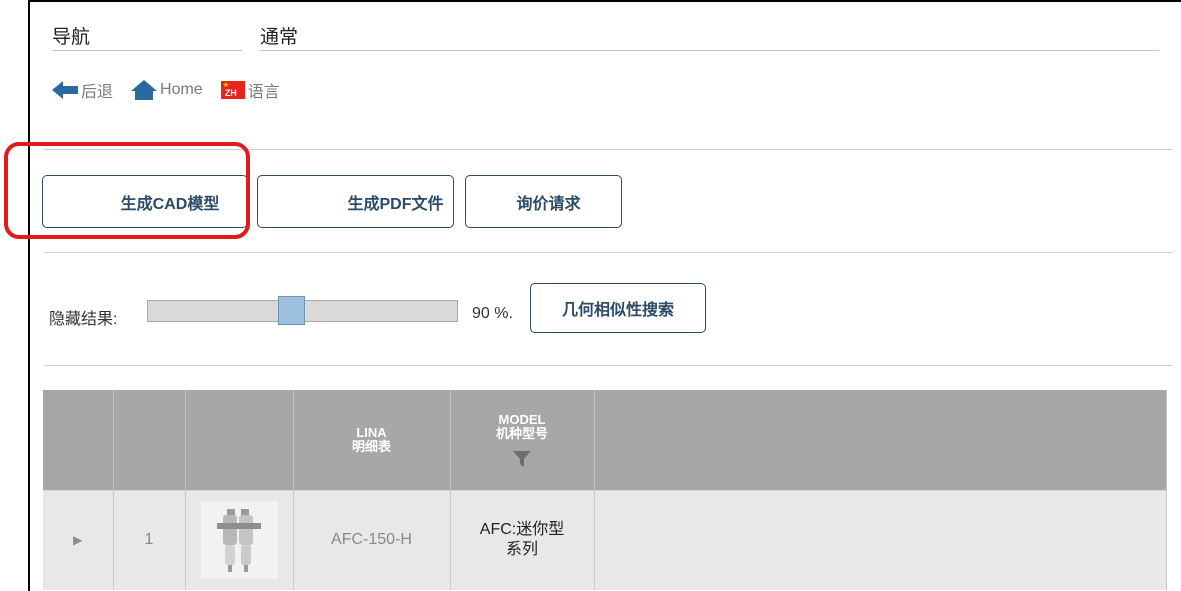 This screenshot has width=1181, height=591. Describe the element at coordinates (371, 446) in the screenshot. I see `header-lina-line2: 明细表` at that location.